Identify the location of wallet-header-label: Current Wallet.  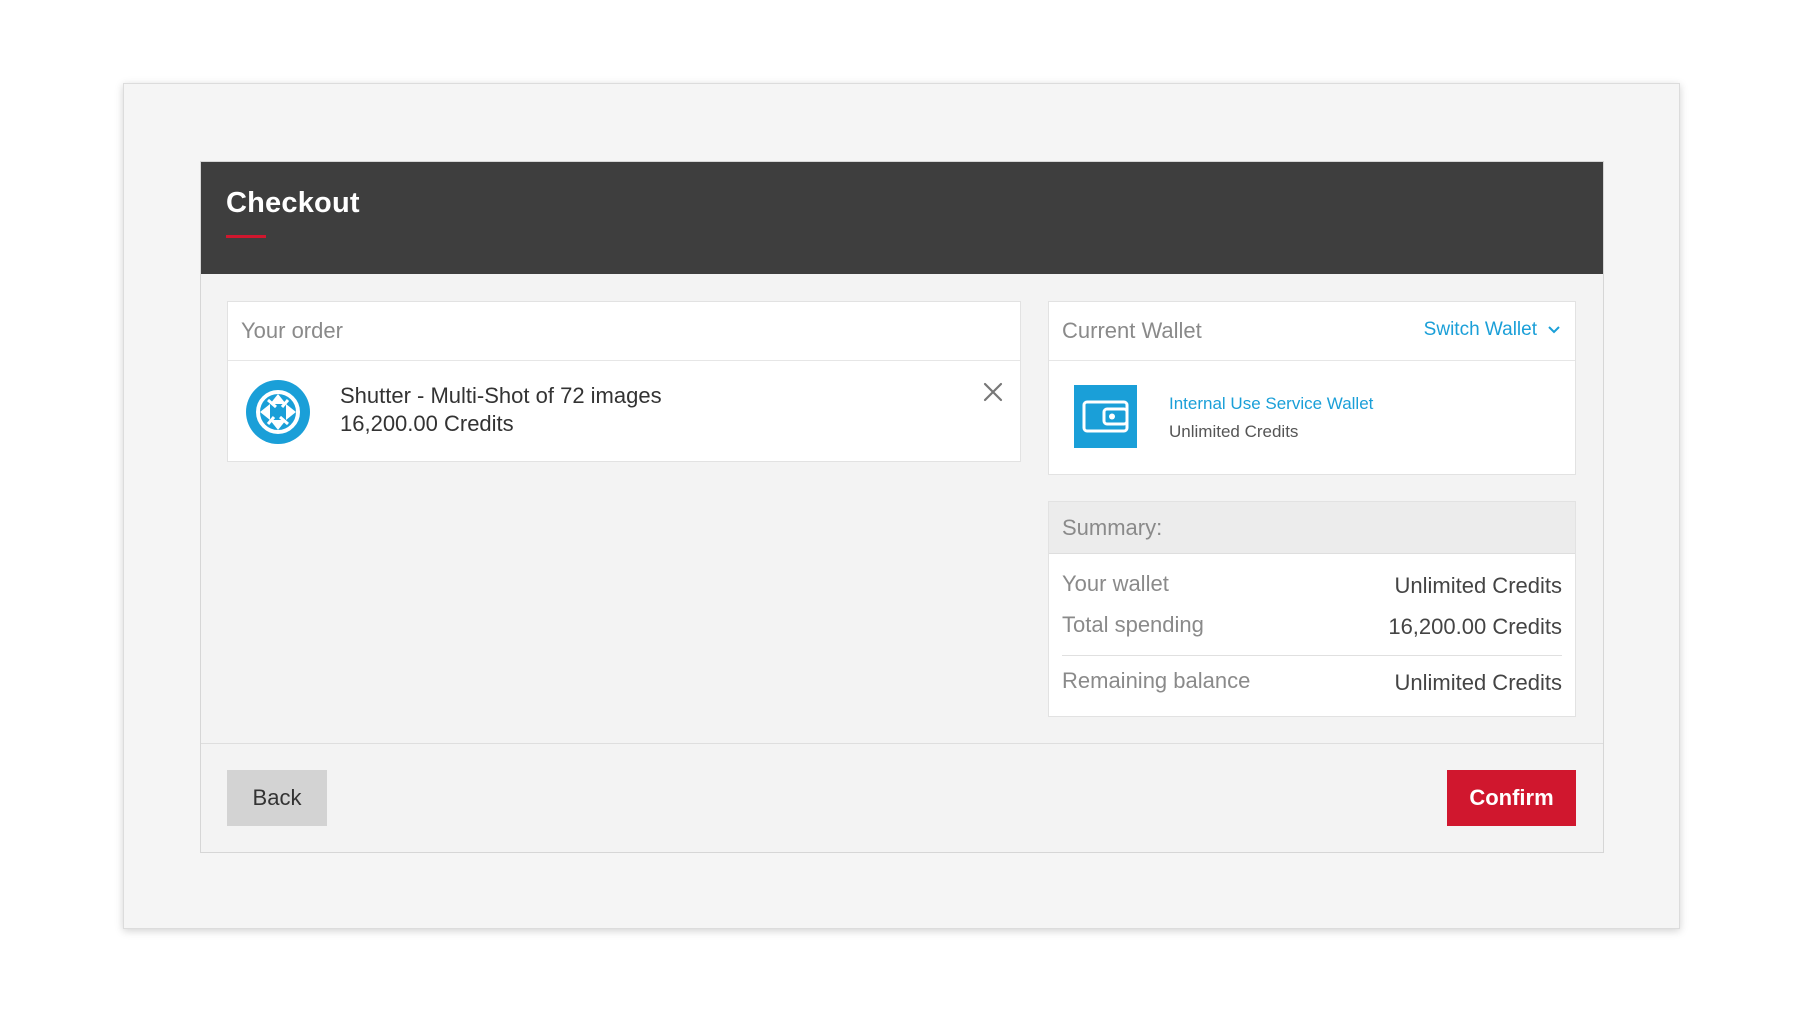
(1132, 330).